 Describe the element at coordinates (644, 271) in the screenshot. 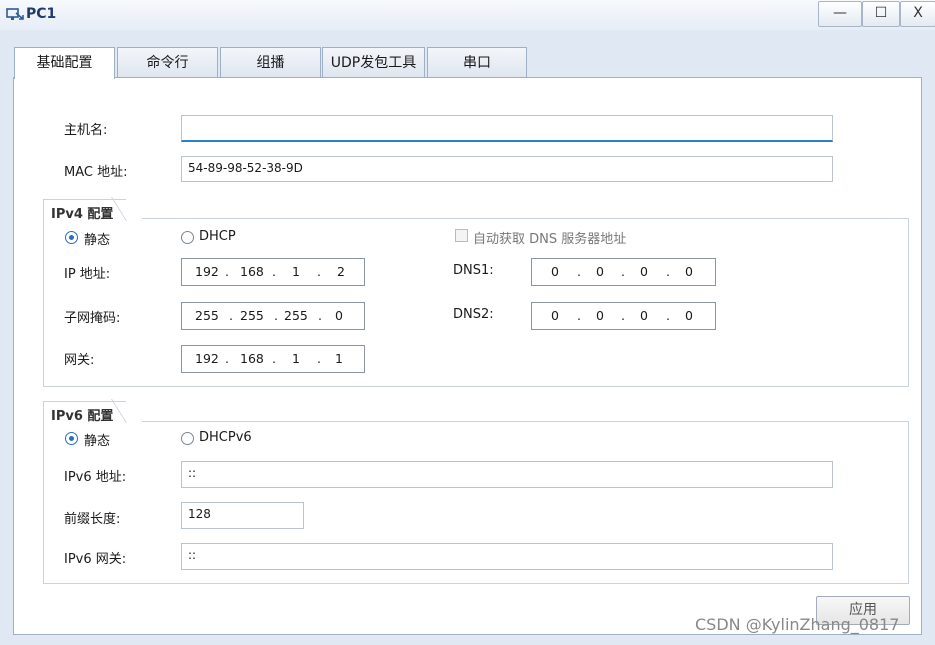

I see `dns1-octet-3: 0` at that location.